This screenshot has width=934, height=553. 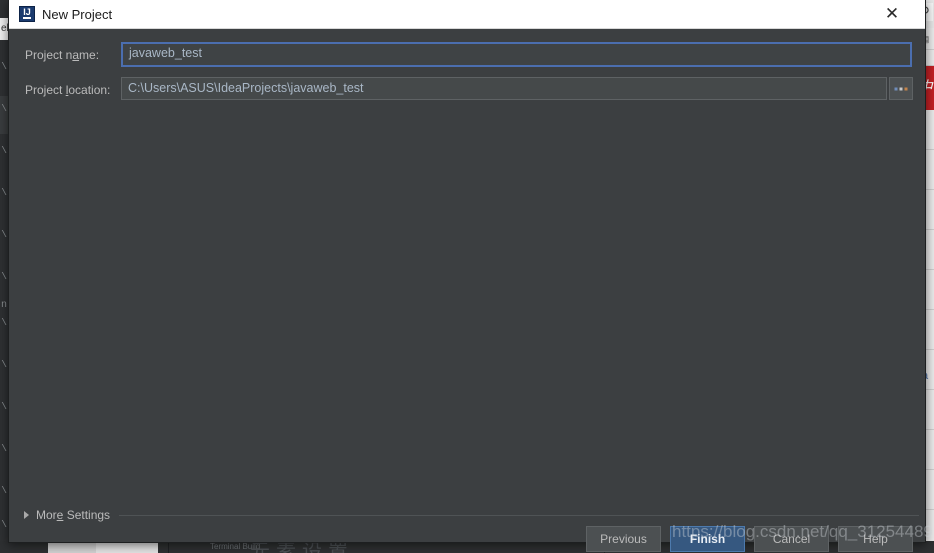 I want to click on ellipsis-browse-icon, so click(x=901, y=88).